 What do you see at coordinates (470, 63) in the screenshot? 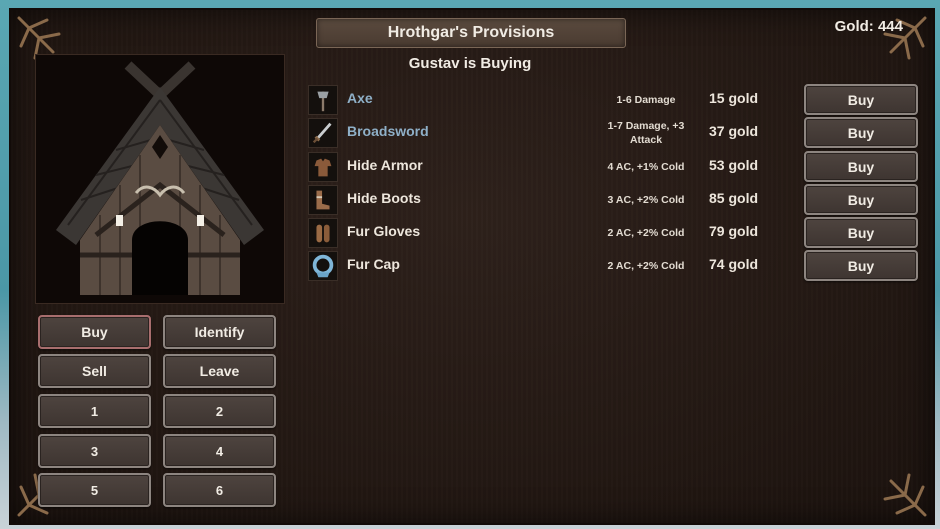
I see `buyer-heading: Gustav is Buying` at bounding box center [470, 63].